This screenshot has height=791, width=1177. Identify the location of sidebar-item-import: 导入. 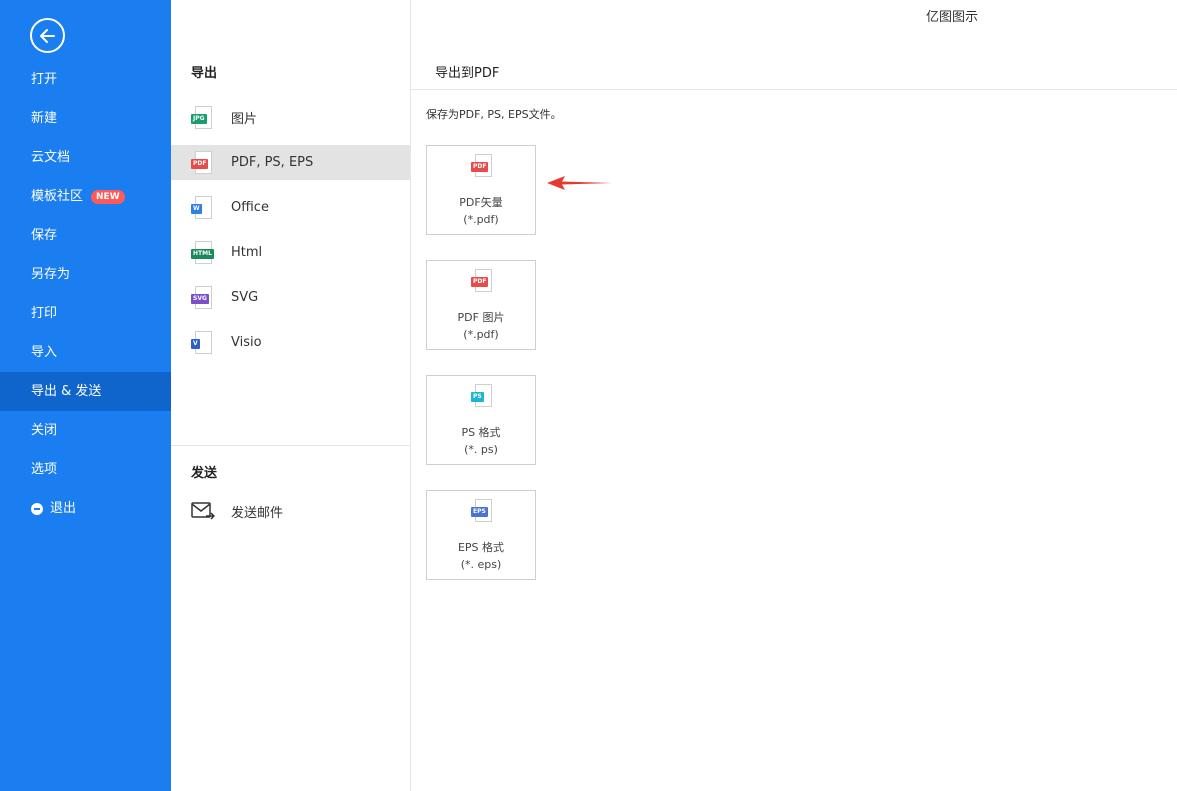
(85, 352).